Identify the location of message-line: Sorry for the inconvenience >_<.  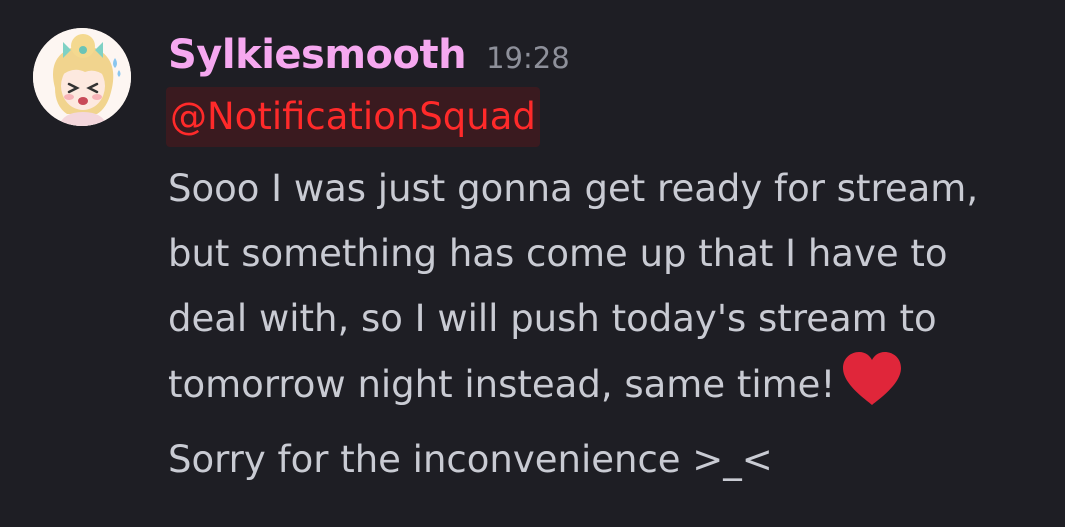
(470, 459).